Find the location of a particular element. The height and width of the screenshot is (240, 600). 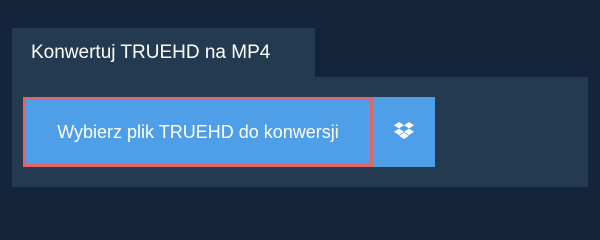

dropbox-icon is located at coordinates (404, 132).